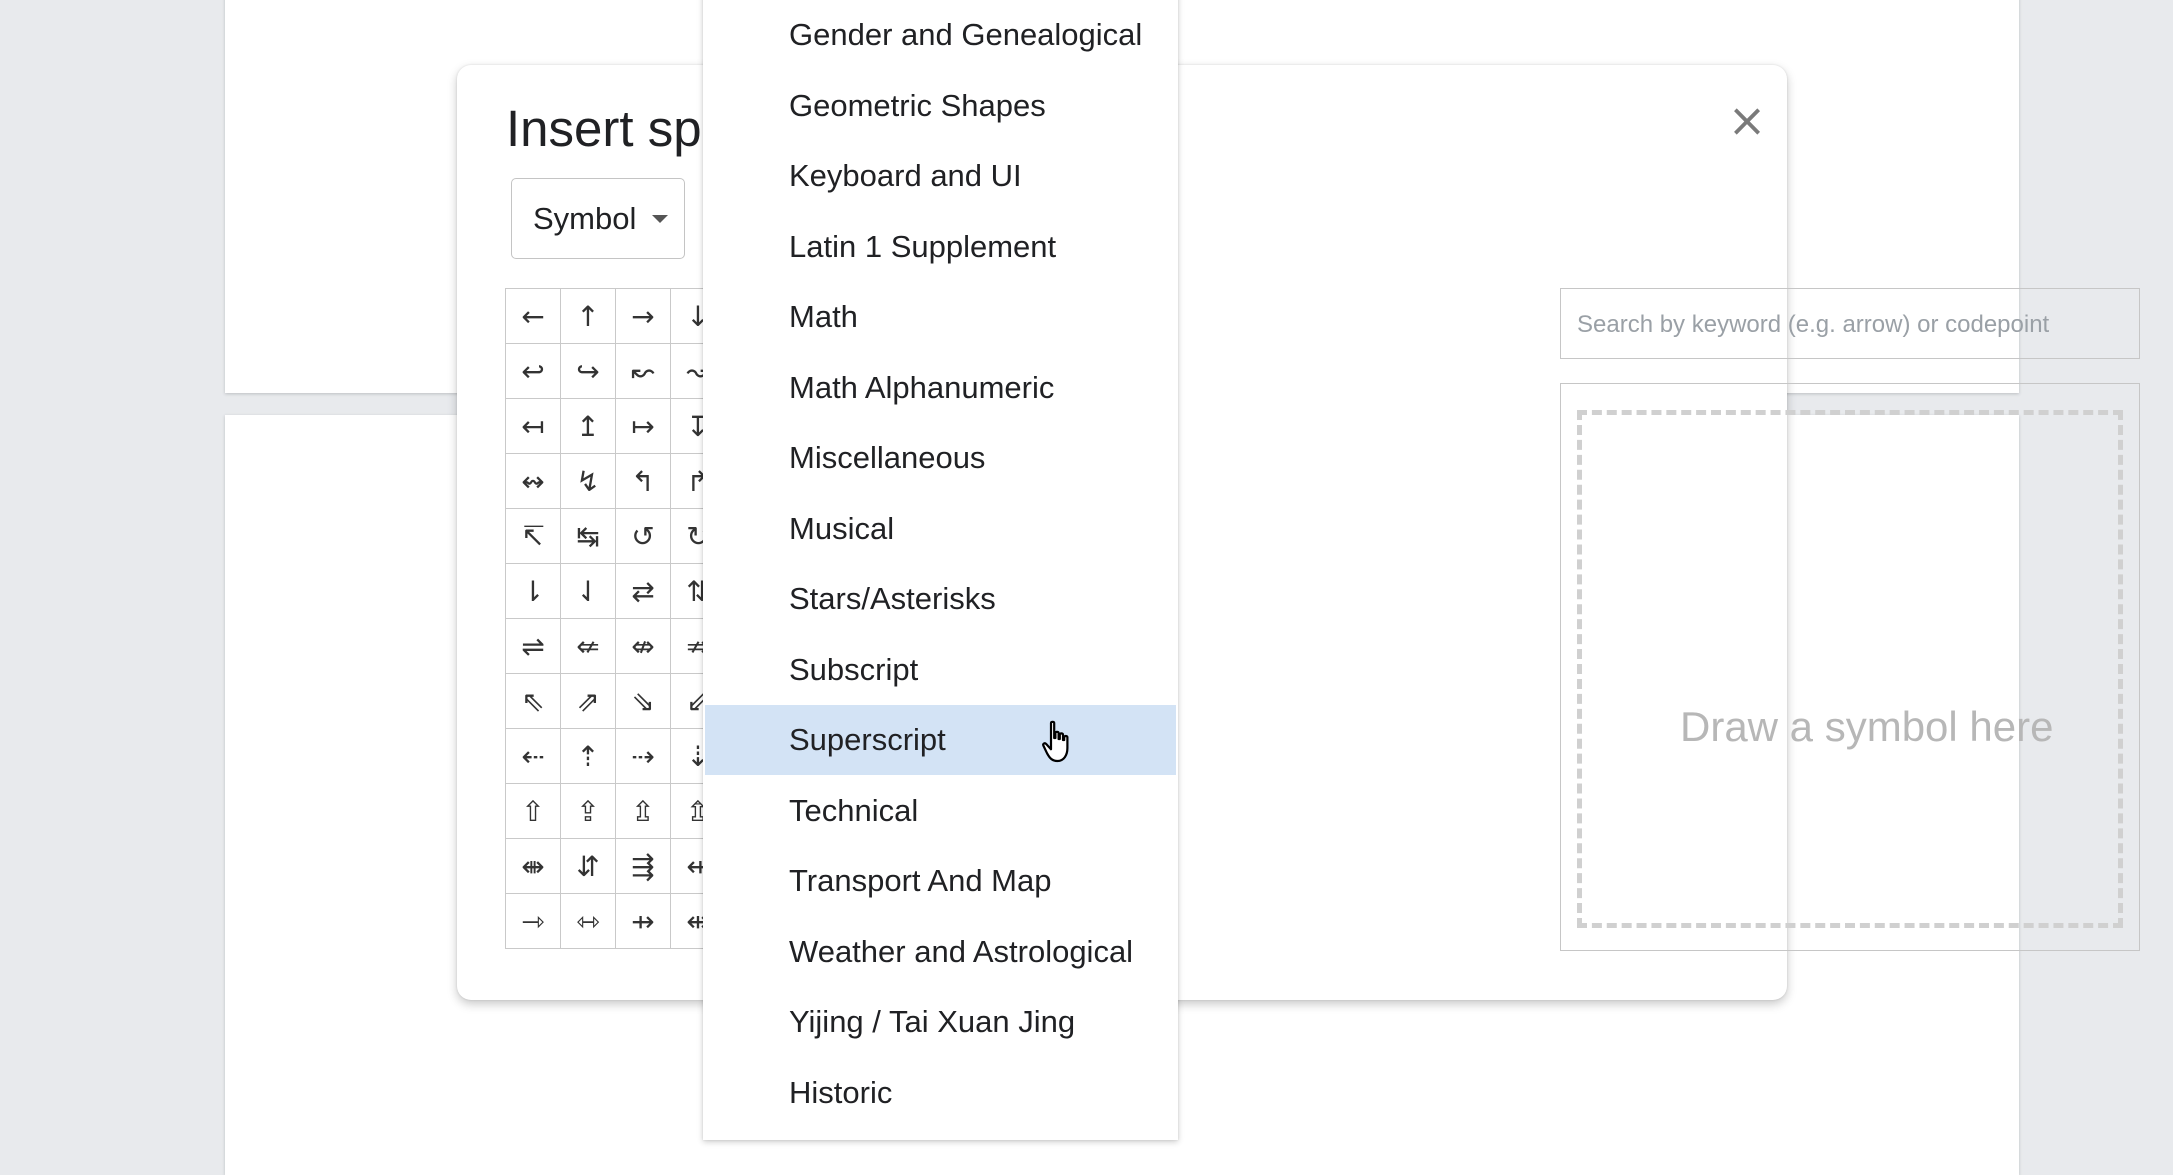 This screenshot has height=1175, width=2173. I want to click on menu-item-yijing-tai-xuan-jing: Yijing / Tai Xuan Jing, so click(940, 1022).